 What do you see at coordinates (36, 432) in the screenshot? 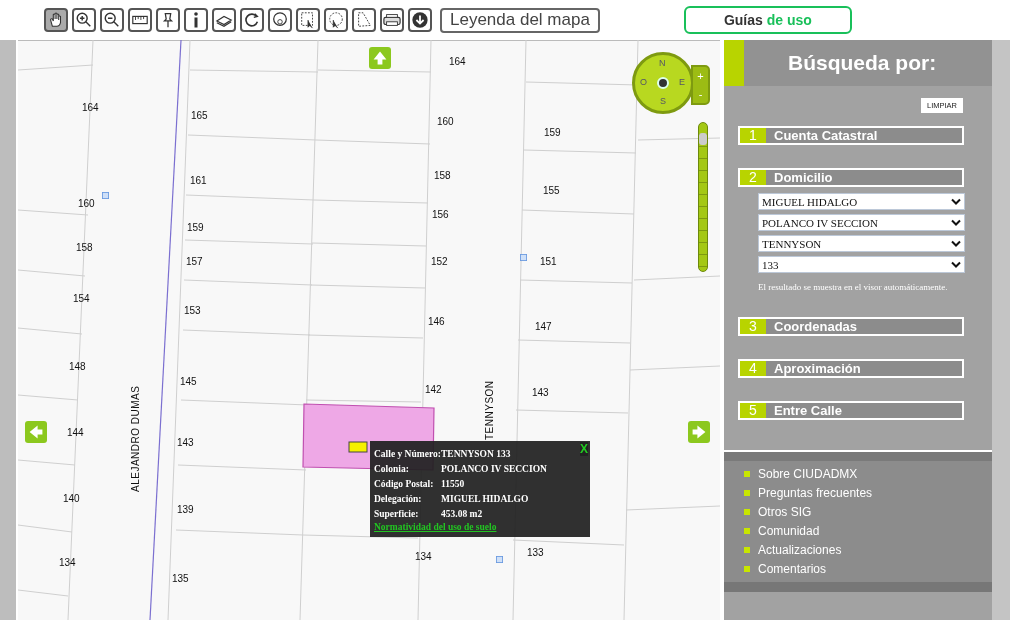
I see `arrow-left-icon` at bounding box center [36, 432].